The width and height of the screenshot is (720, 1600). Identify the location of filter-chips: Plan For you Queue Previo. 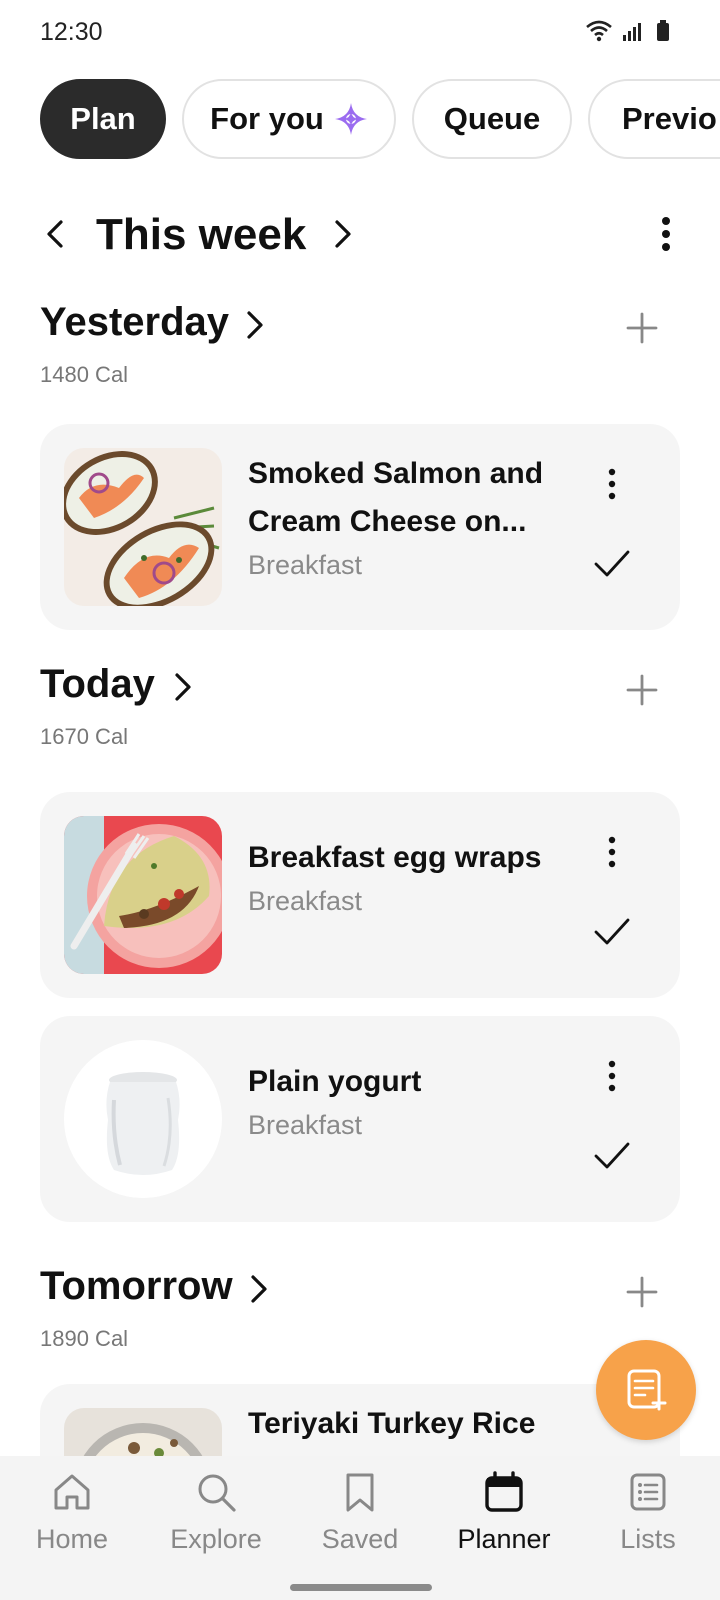
(380, 119).